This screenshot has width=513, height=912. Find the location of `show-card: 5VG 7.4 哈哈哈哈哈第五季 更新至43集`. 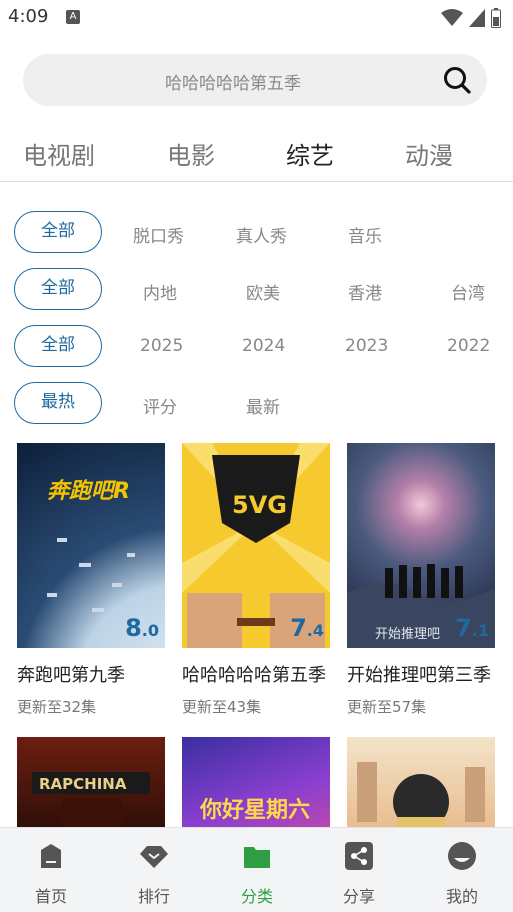

show-card: 5VG 7.4 哈哈哈哈哈第五季 更新至43集 is located at coordinates (256, 579).